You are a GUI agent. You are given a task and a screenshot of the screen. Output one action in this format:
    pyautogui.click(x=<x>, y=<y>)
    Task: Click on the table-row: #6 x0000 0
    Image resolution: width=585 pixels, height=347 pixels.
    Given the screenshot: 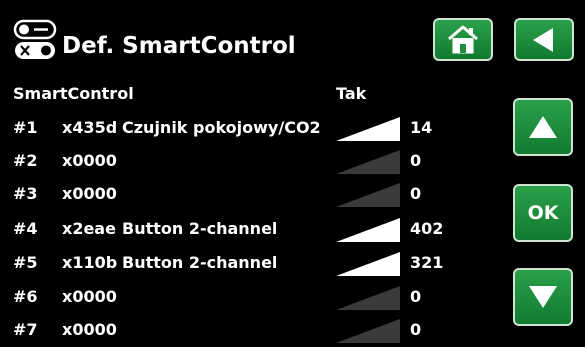 What is the action you would take?
    pyautogui.click(x=250, y=297)
    